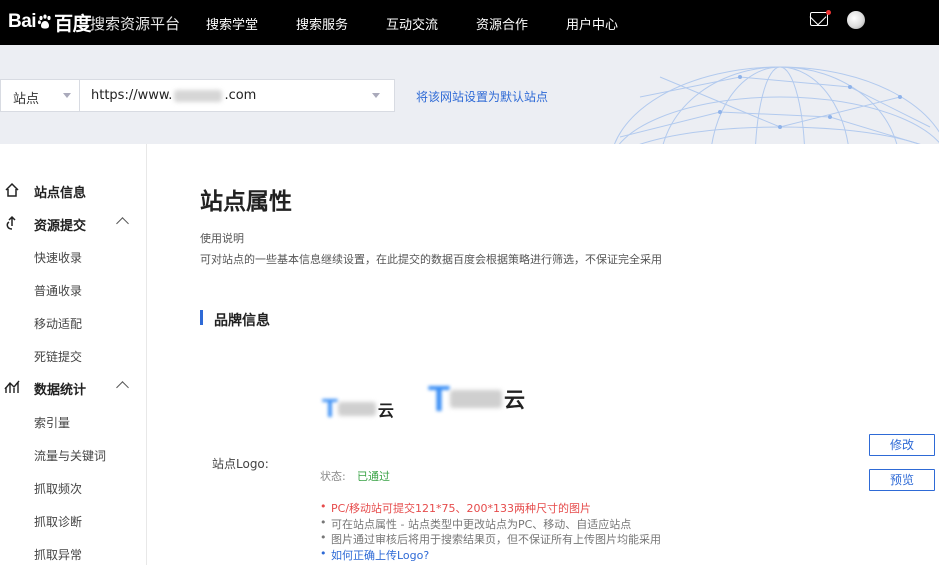 The width and height of the screenshot is (939, 565). What do you see at coordinates (222, 238) in the screenshot?
I see `usage-label: 使用说明` at bounding box center [222, 238].